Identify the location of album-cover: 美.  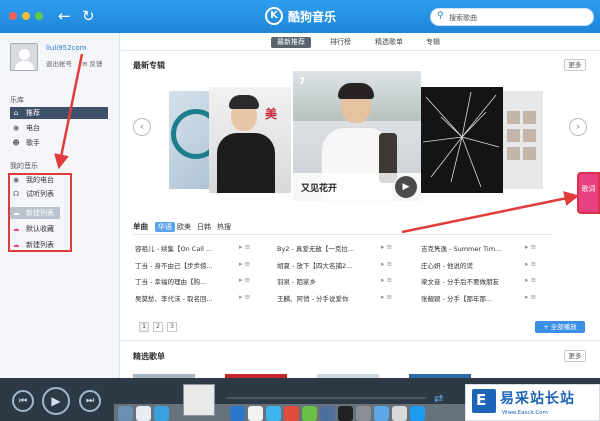
(250, 140).